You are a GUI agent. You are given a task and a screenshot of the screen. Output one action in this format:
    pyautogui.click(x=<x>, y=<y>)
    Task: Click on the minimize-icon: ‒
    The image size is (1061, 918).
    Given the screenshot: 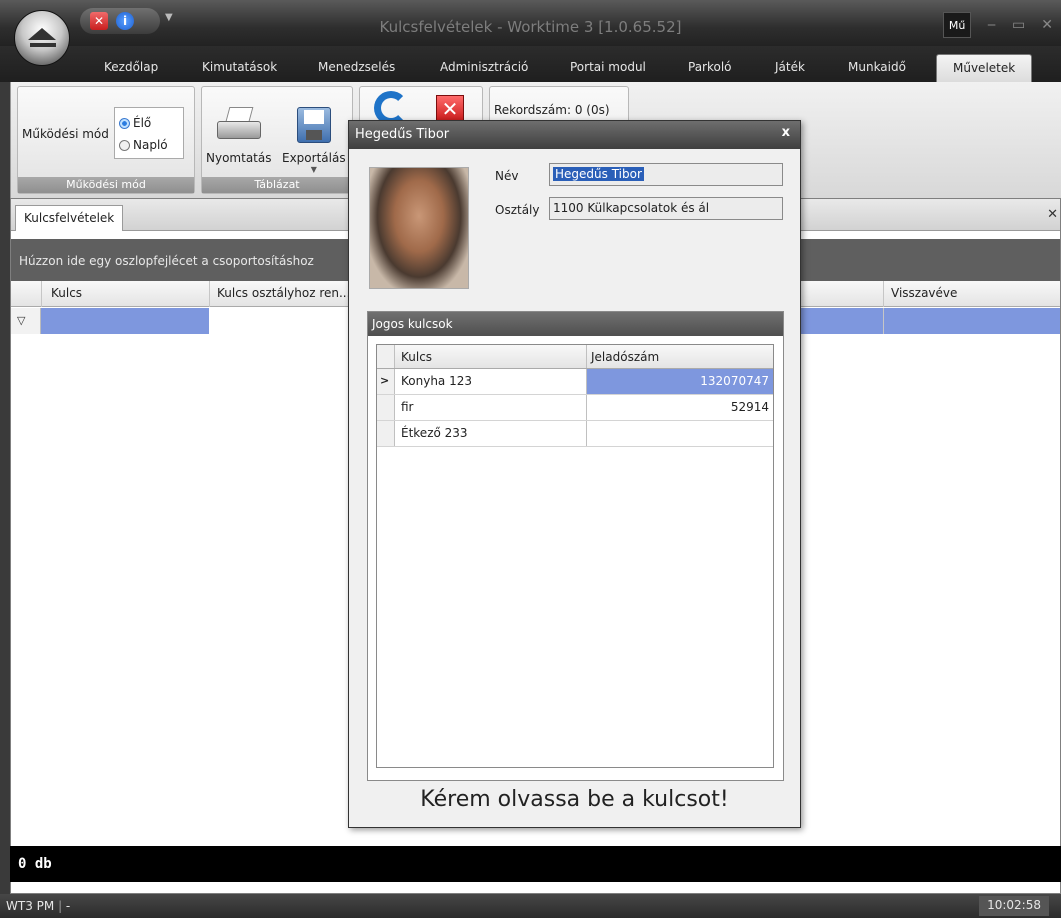 What is the action you would take?
    pyautogui.click(x=991, y=25)
    